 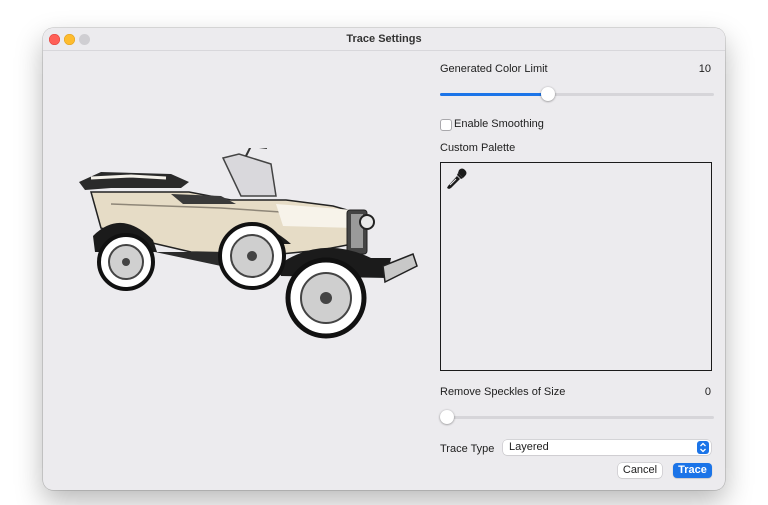 I want to click on color-limit-slider-fill, so click(x=494, y=94).